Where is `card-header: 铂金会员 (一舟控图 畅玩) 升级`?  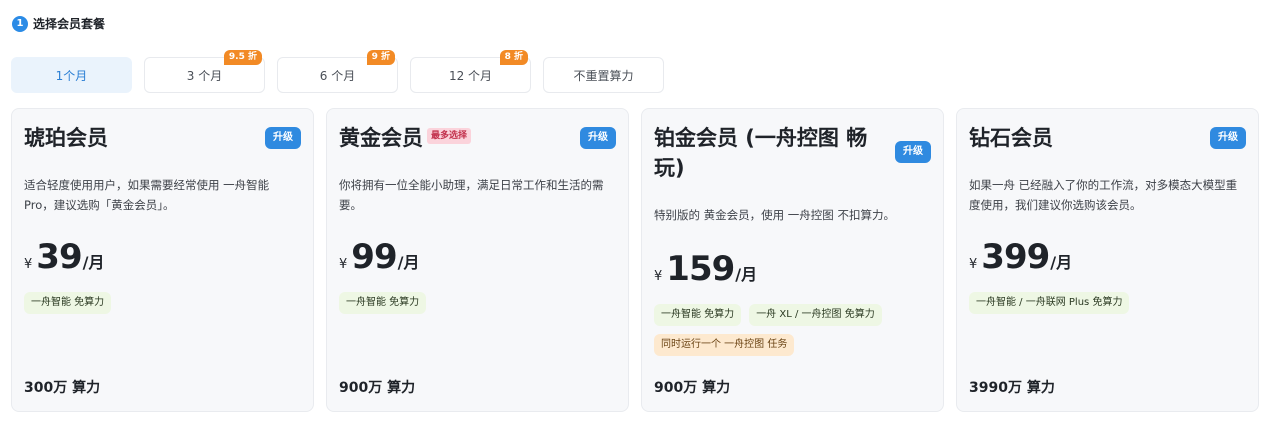
card-header: 铂金会员 (一舟控图 畅玩) 升级 is located at coordinates (792, 153).